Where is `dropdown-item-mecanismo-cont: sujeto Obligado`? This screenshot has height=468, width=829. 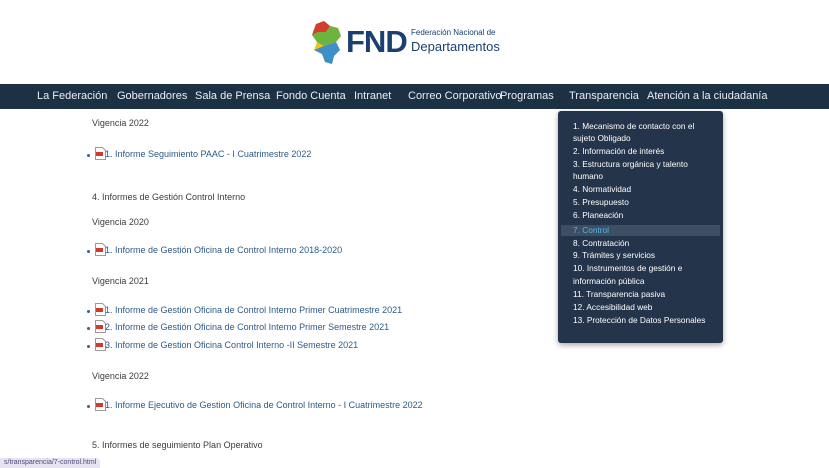
dropdown-item-mecanismo-cont: sujeto Obligado is located at coordinates (602, 138).